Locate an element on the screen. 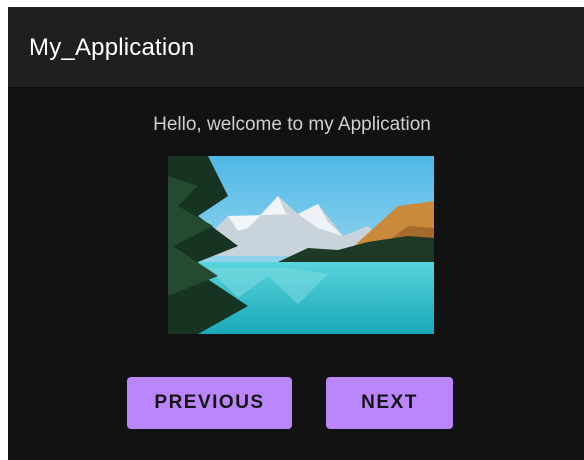 The height and width of the screenshot is (460, 584). next-button: NEXT is located at coordinates (389, 403).